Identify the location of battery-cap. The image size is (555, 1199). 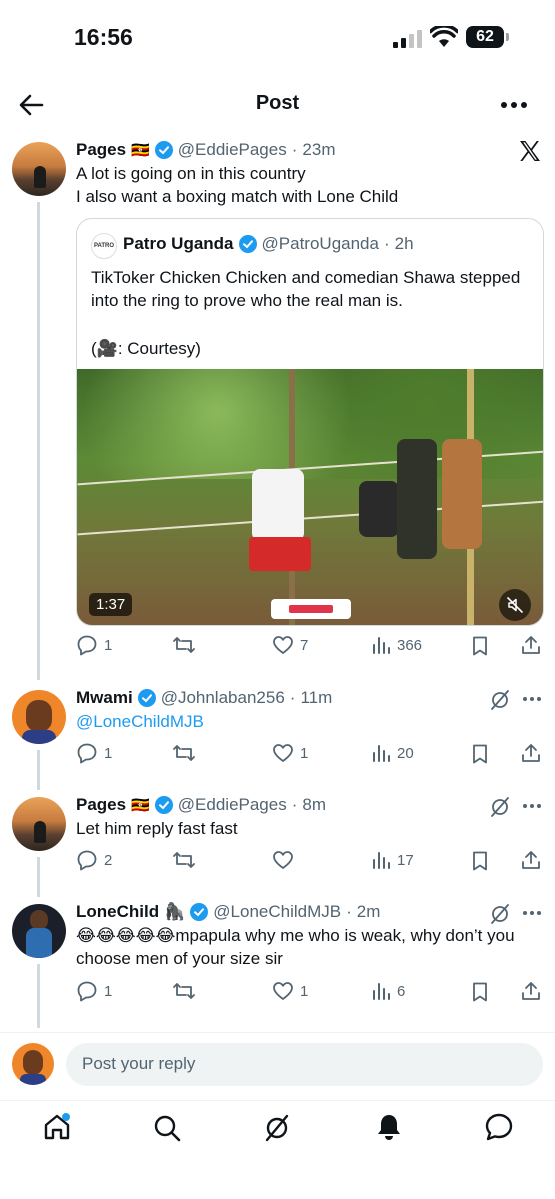
(507, 37).